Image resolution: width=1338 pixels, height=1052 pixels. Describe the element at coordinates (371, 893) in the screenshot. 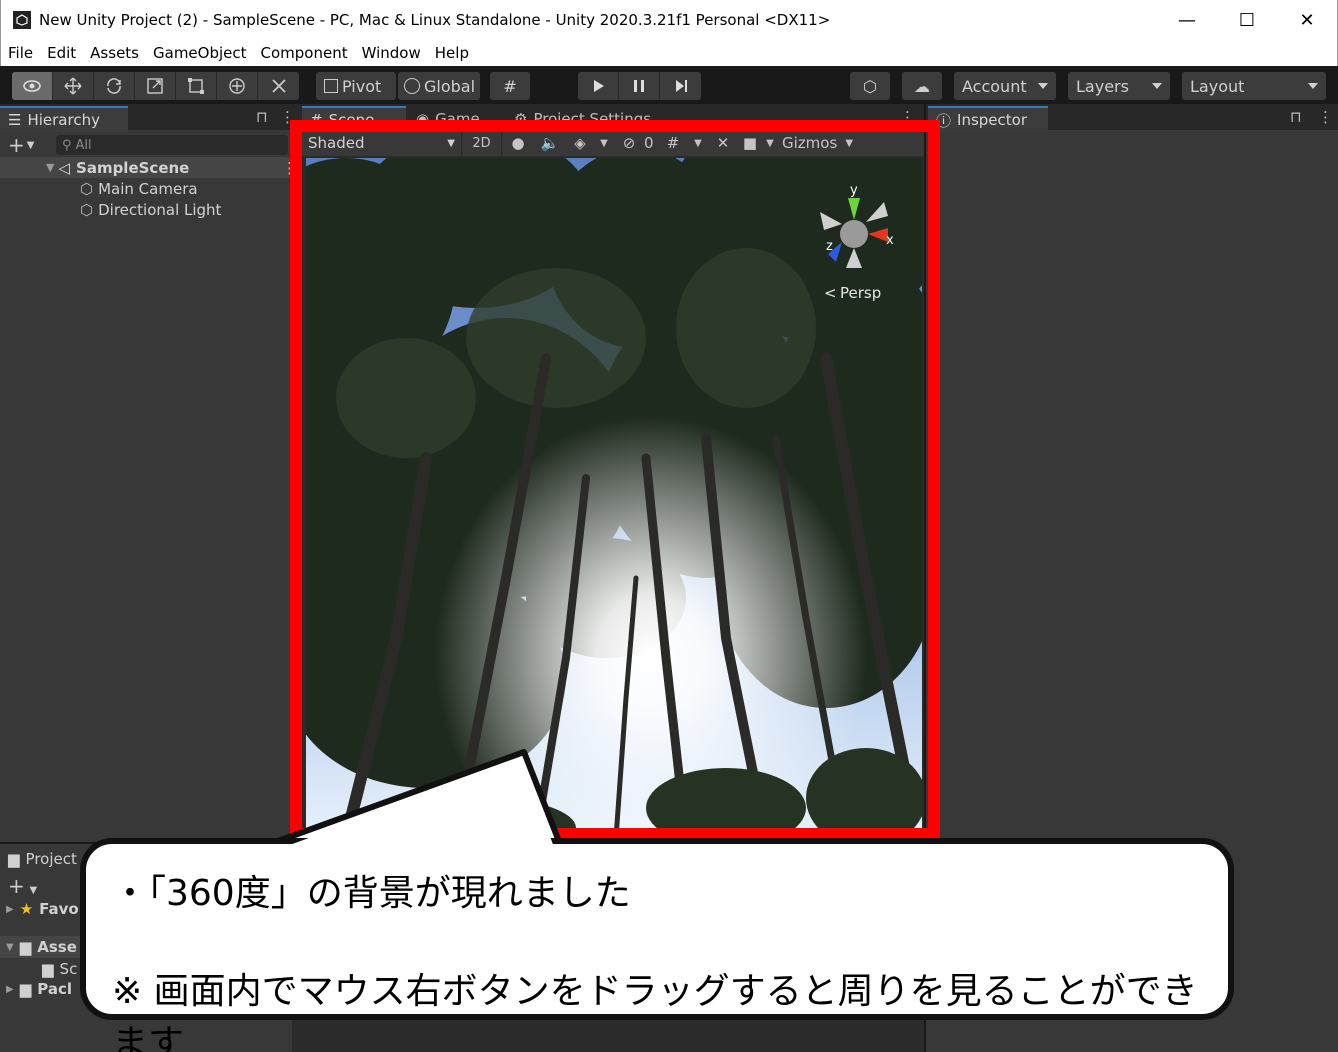

I see `callout-line-1: ・「360度」の背景が現れました` at that location.